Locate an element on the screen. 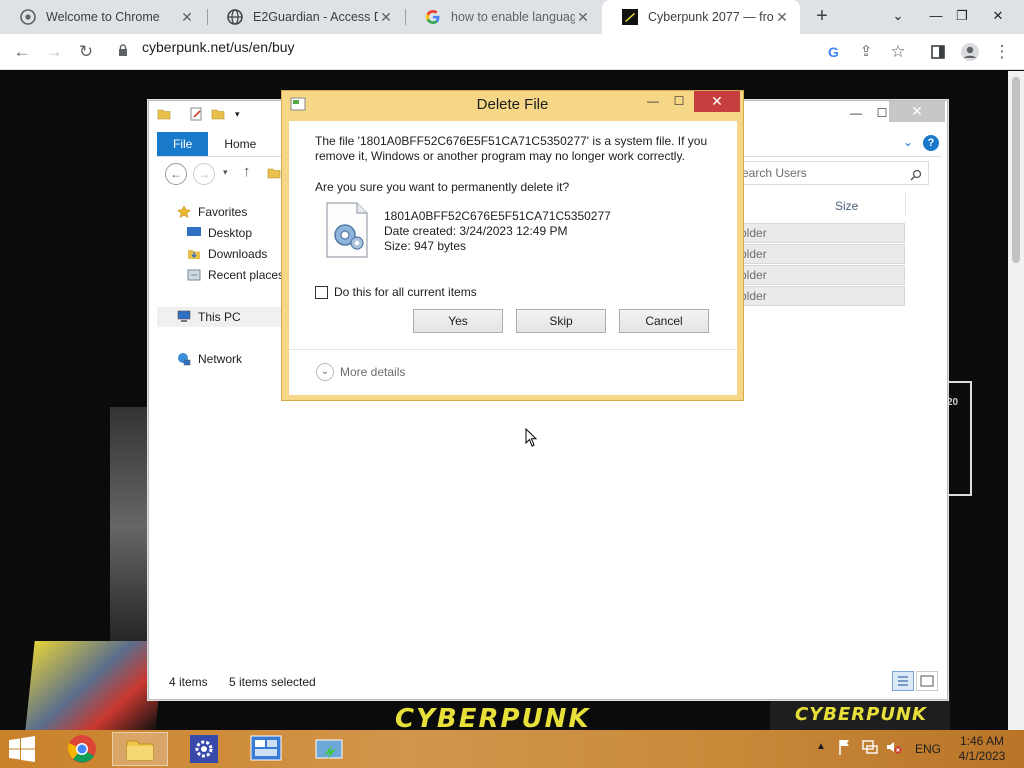  taskbar-settings-icon is located at coordinates (204, 749).